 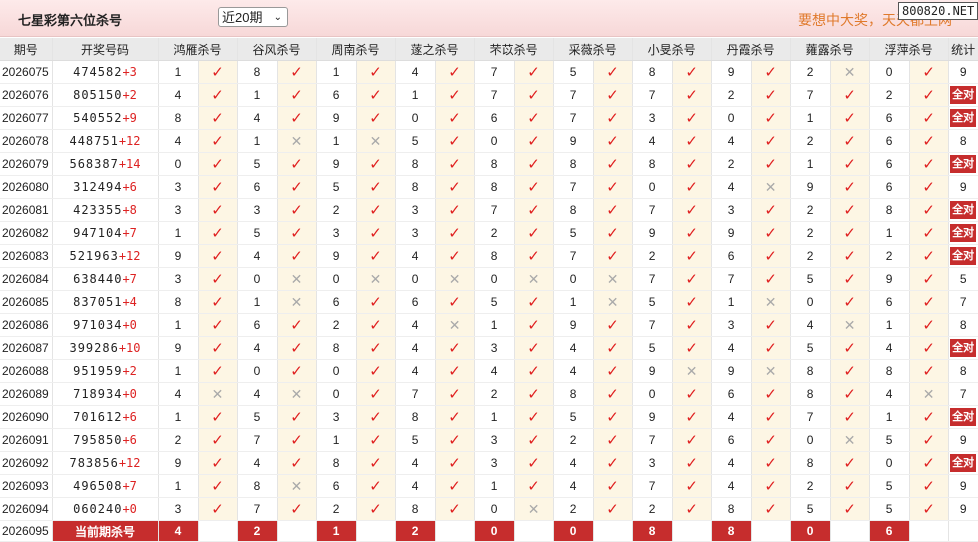 What do you see at coordinates (129, 141) in the screenshot?
I see `draw-sum: +12` at bounding box center [129, 141].